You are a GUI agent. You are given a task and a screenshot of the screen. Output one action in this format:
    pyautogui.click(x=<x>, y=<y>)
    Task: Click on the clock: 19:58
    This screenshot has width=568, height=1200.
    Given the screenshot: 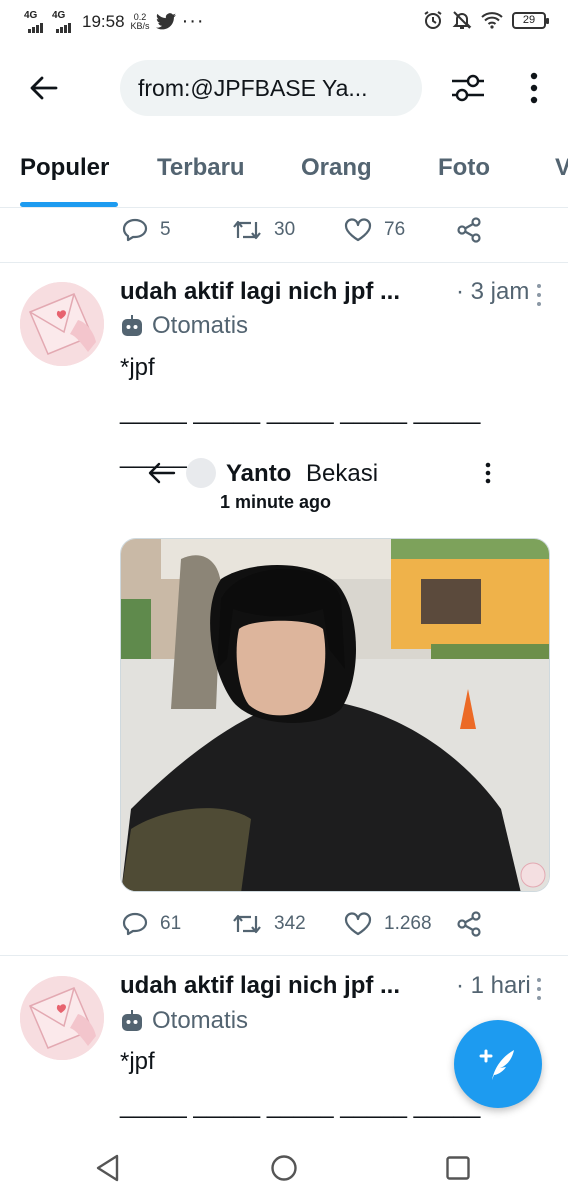 What is the action you would take?
    pyautogui.click(x=103, y=21)
    